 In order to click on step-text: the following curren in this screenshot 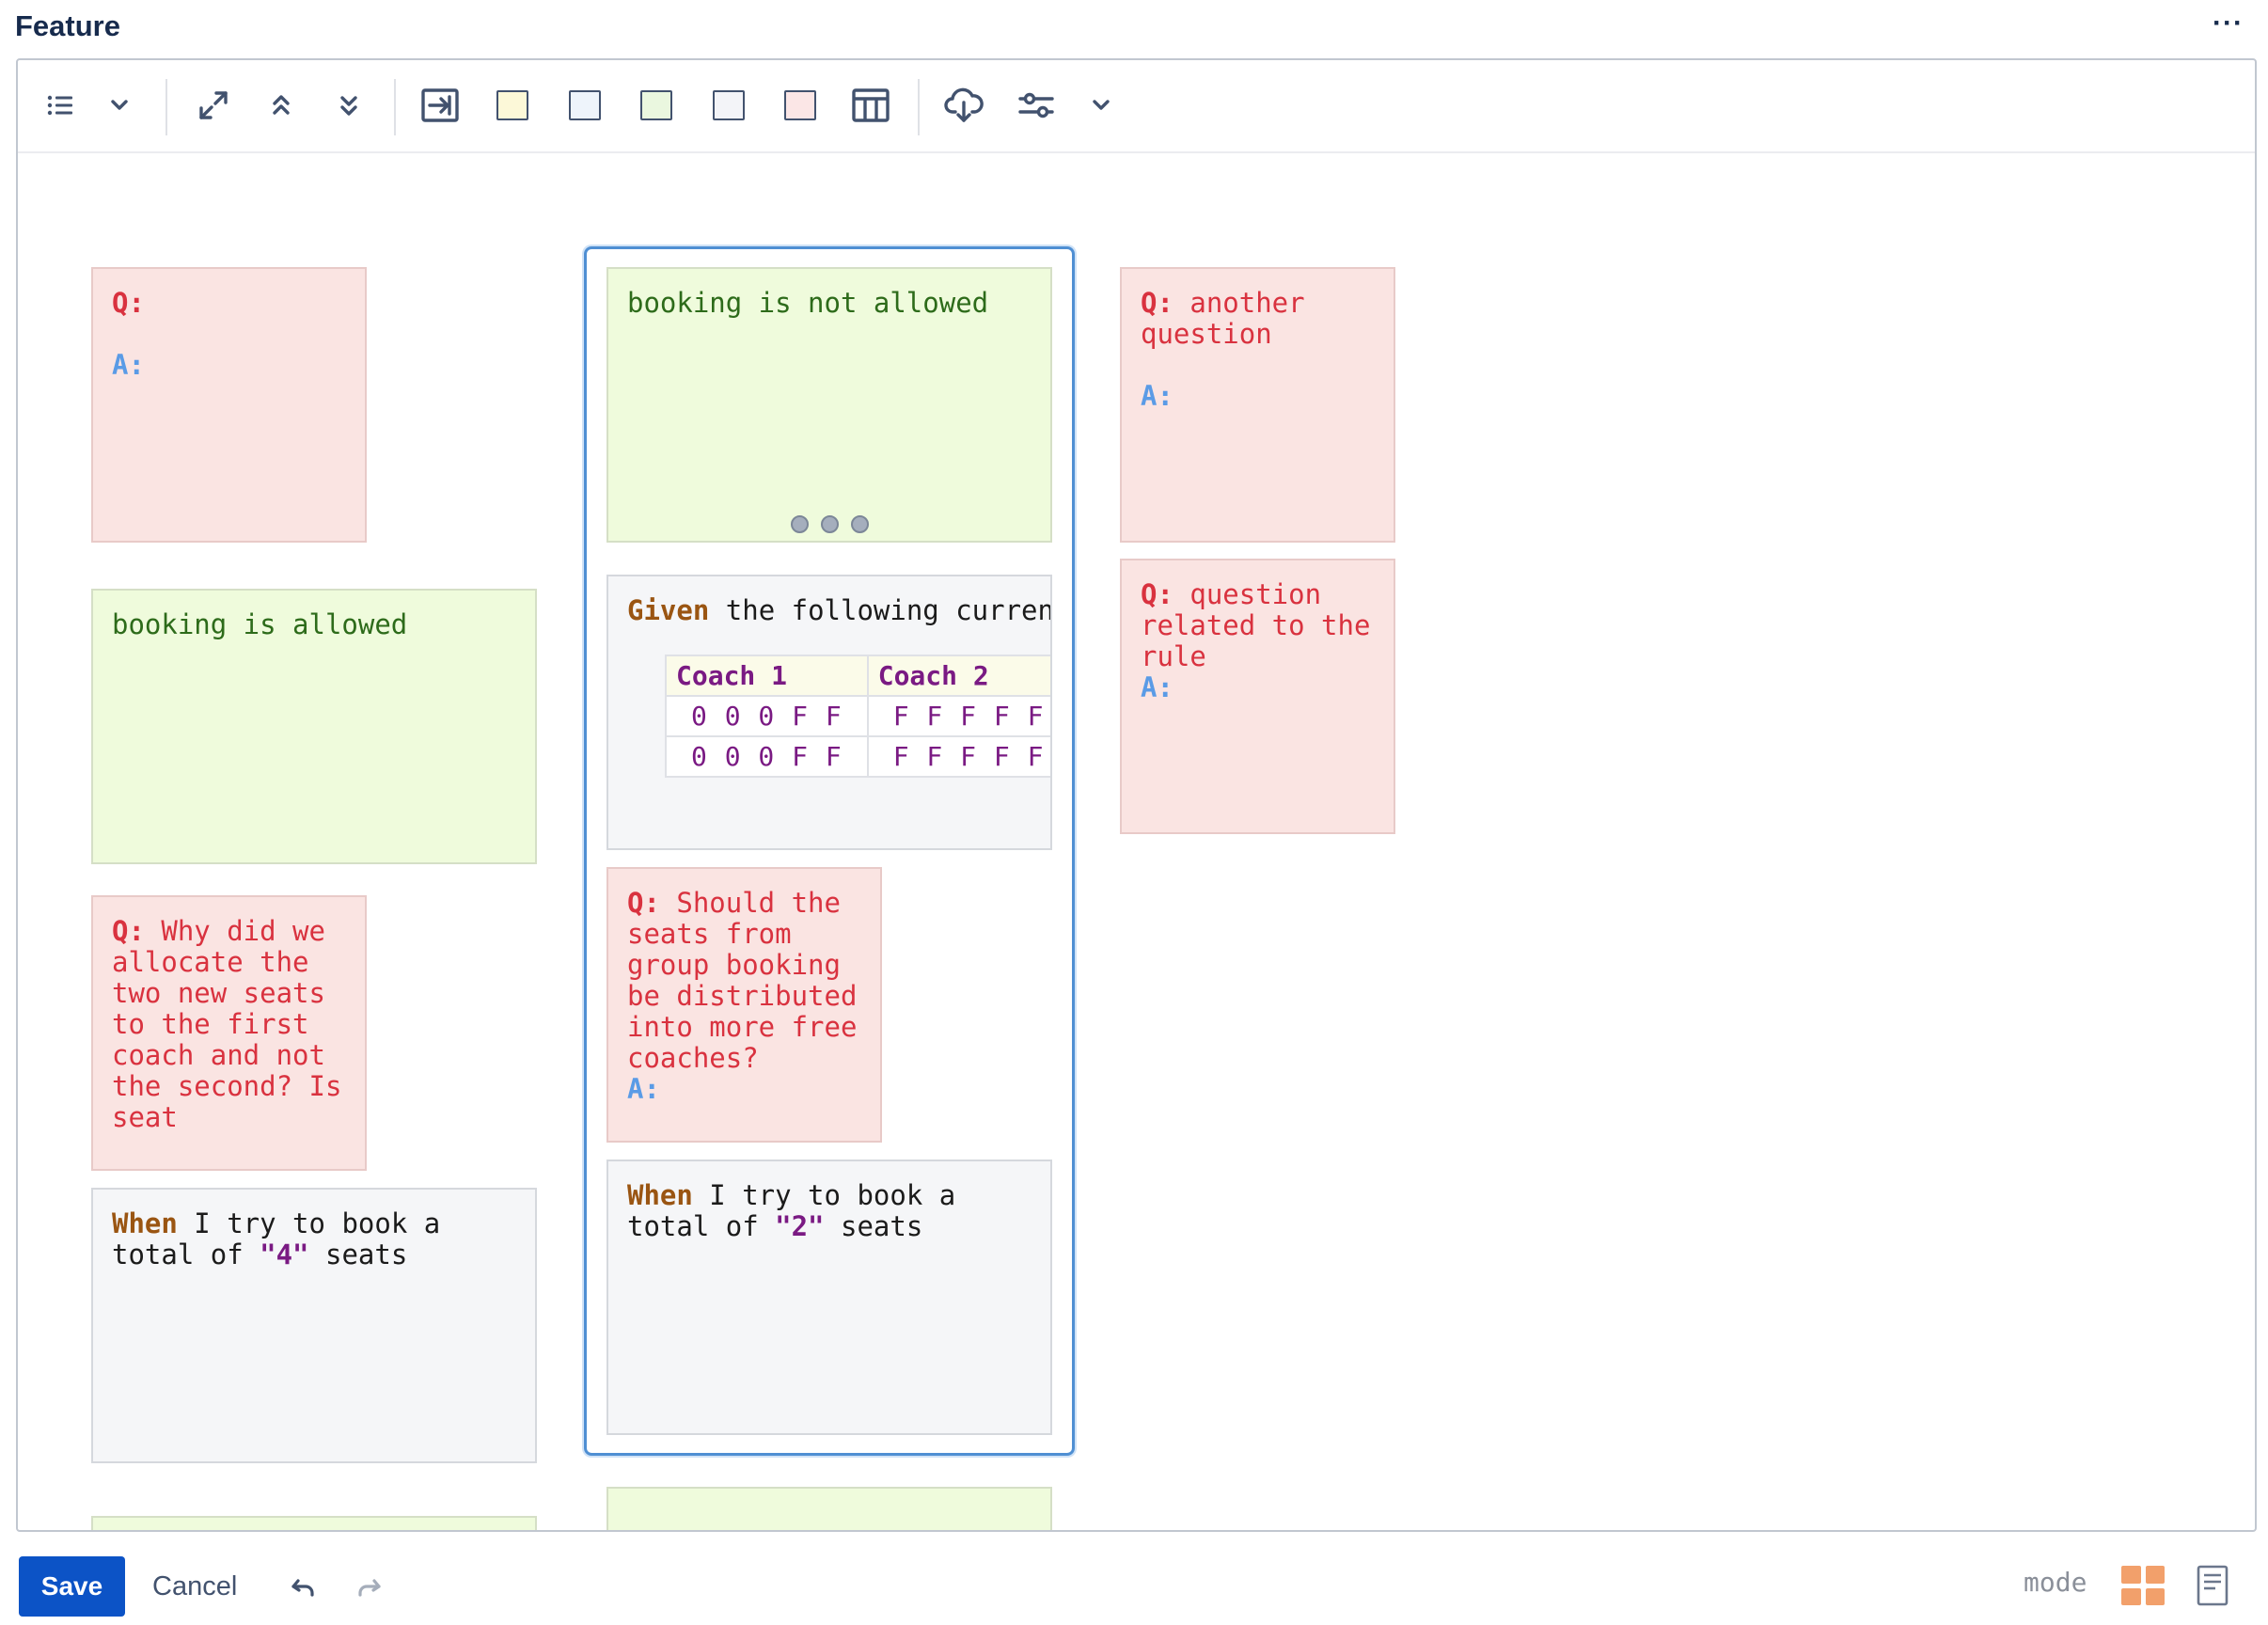, I will do `click(881, 610)`.